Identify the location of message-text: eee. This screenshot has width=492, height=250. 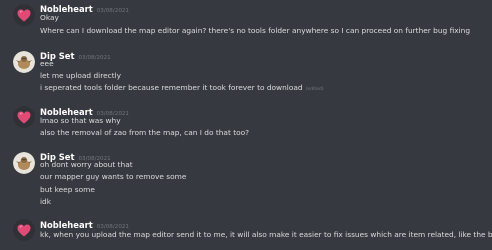
(47, 63).